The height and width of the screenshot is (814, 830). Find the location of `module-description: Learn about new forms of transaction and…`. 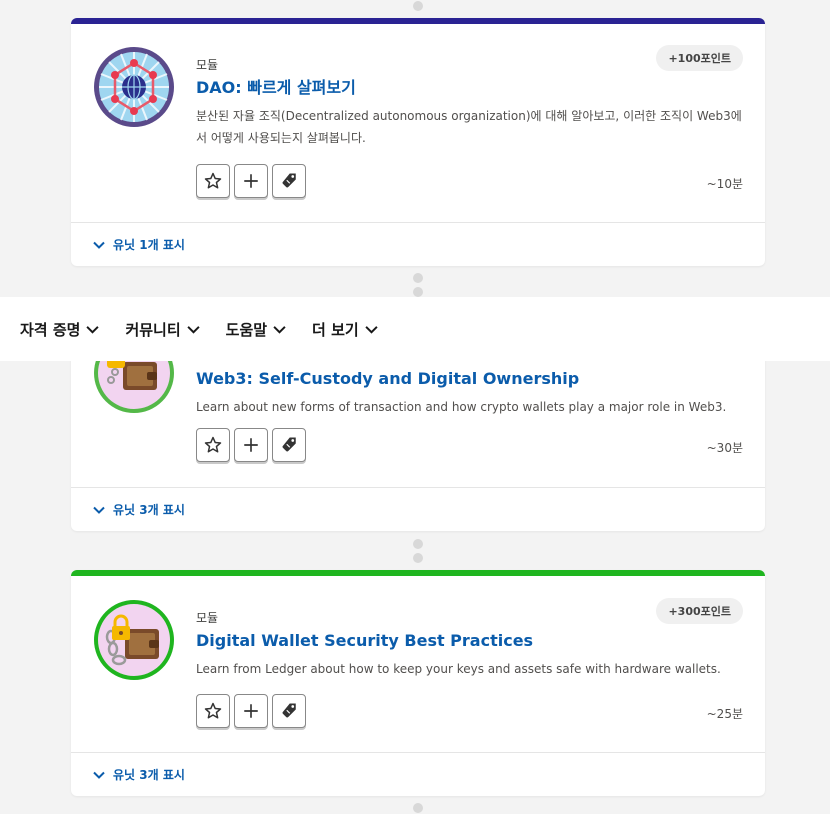

module-description: Learn about new forms of transaction and… is located at coordinates (461, 407).